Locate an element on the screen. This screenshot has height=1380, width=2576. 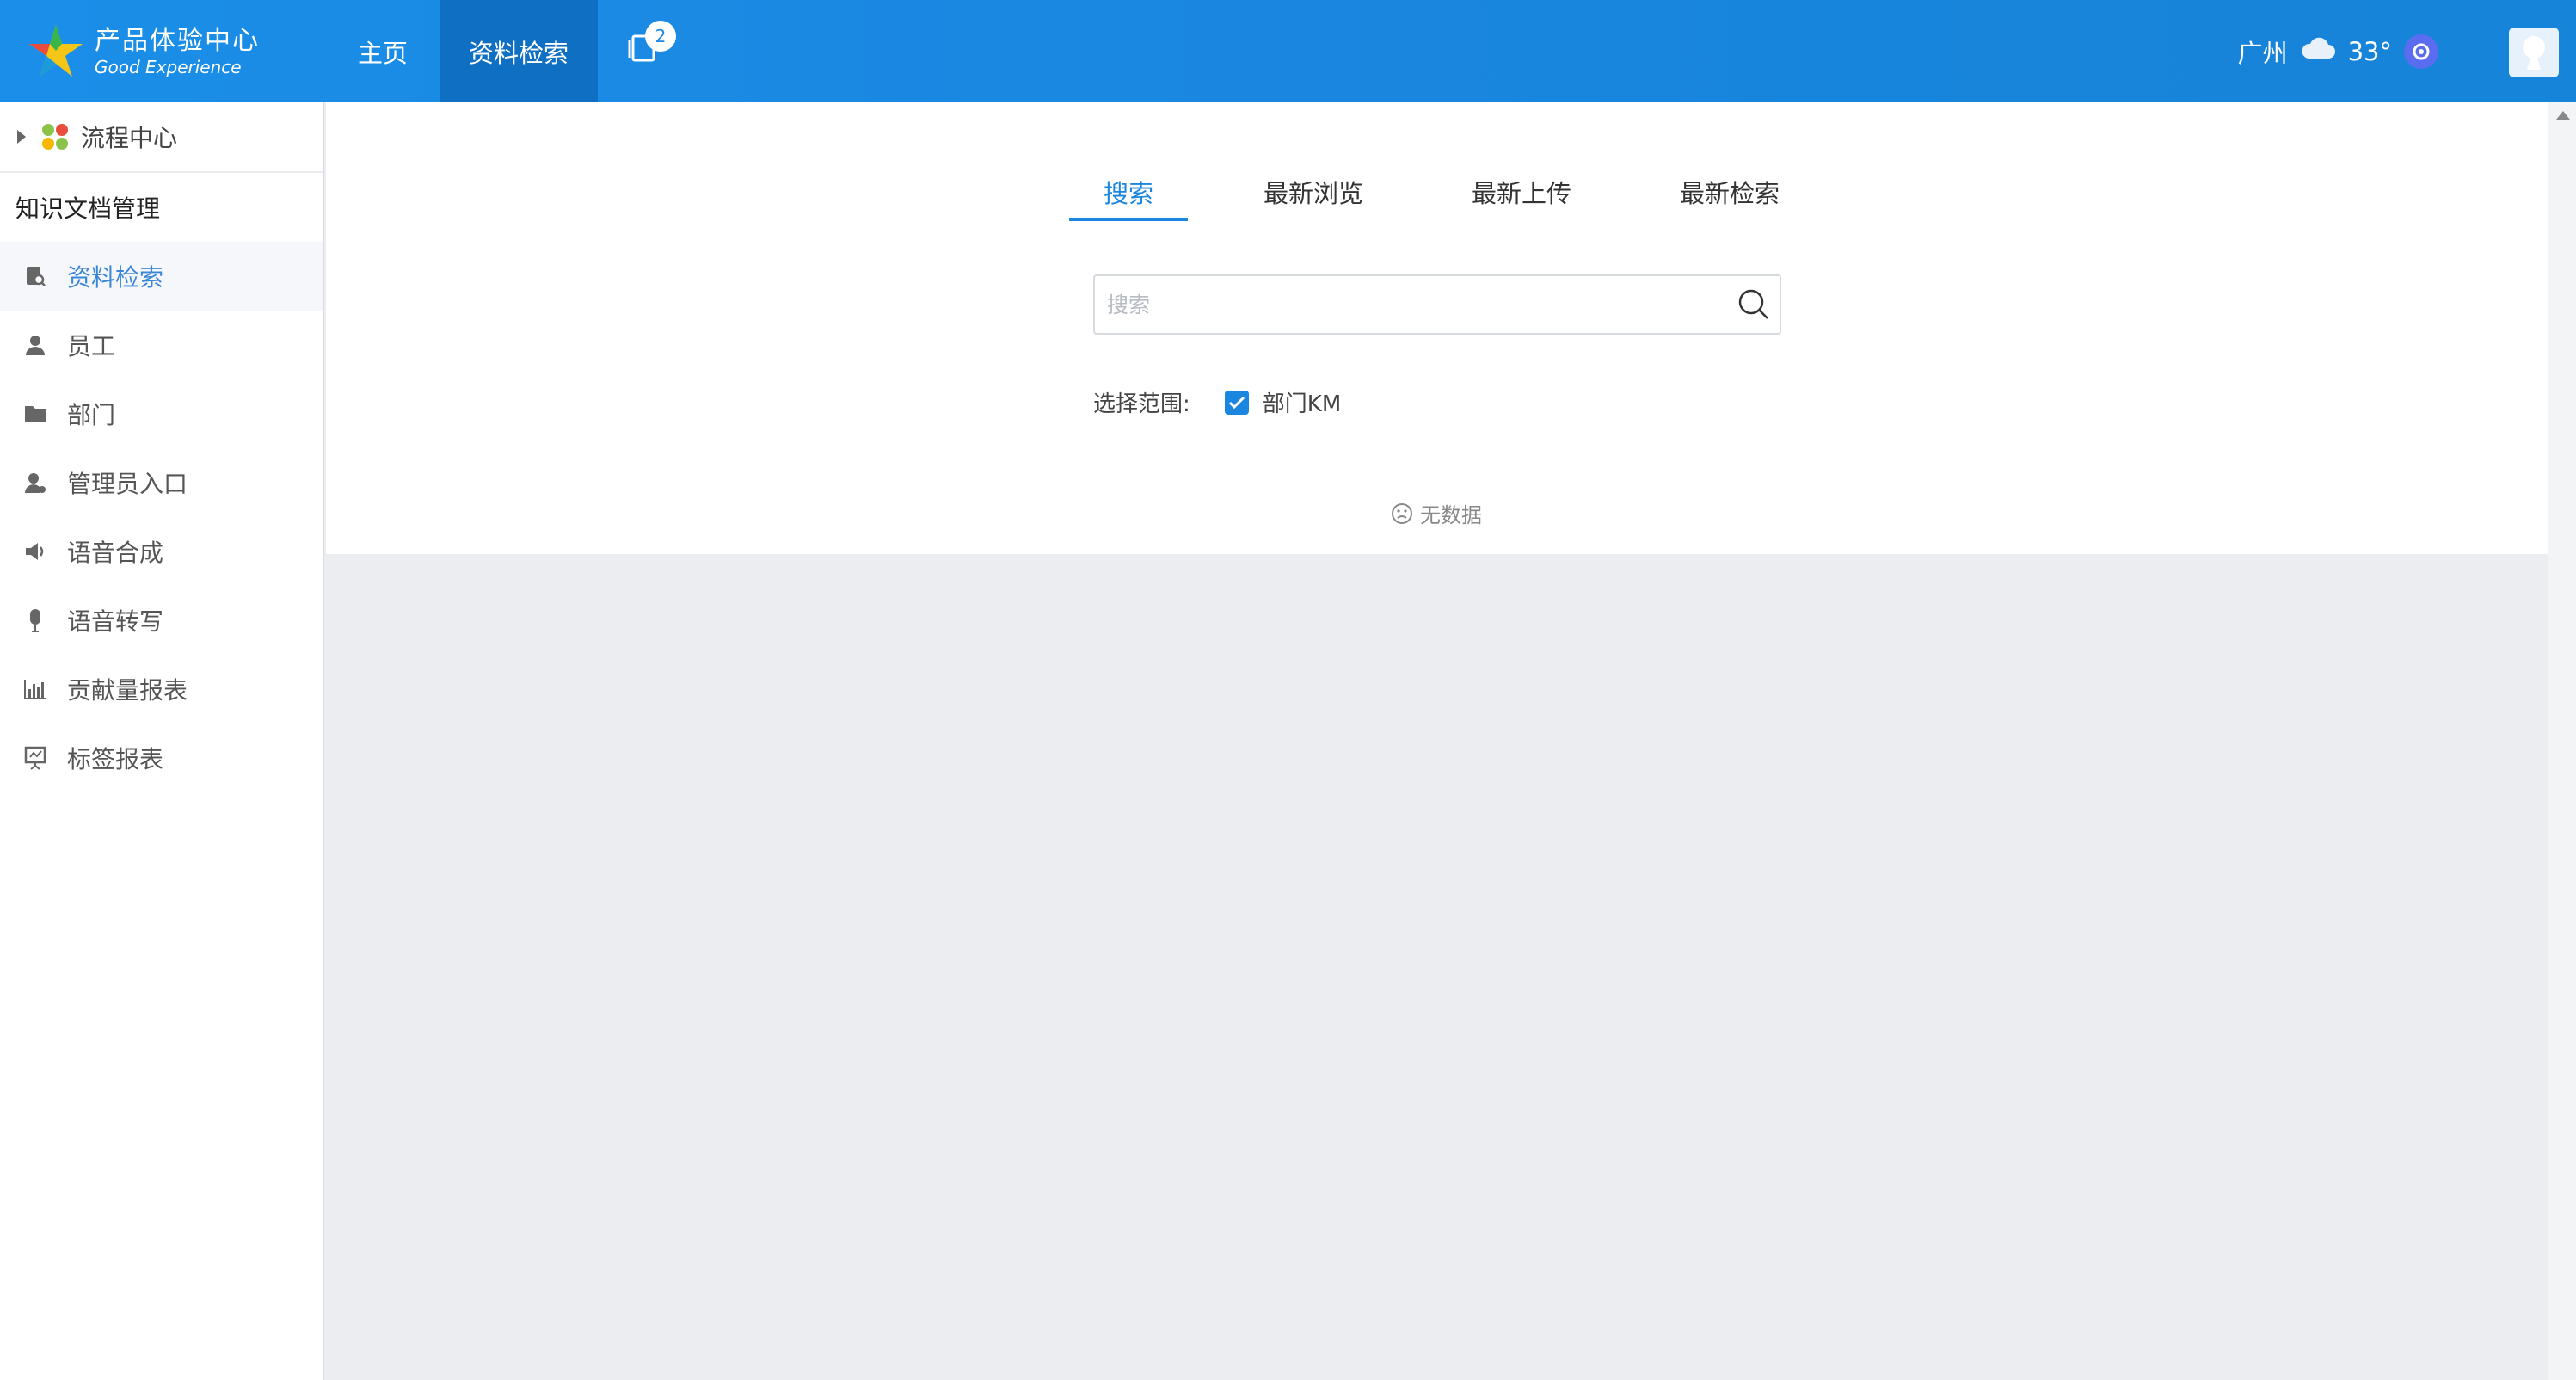
microphone-icon is located at coordinates (35, 620).